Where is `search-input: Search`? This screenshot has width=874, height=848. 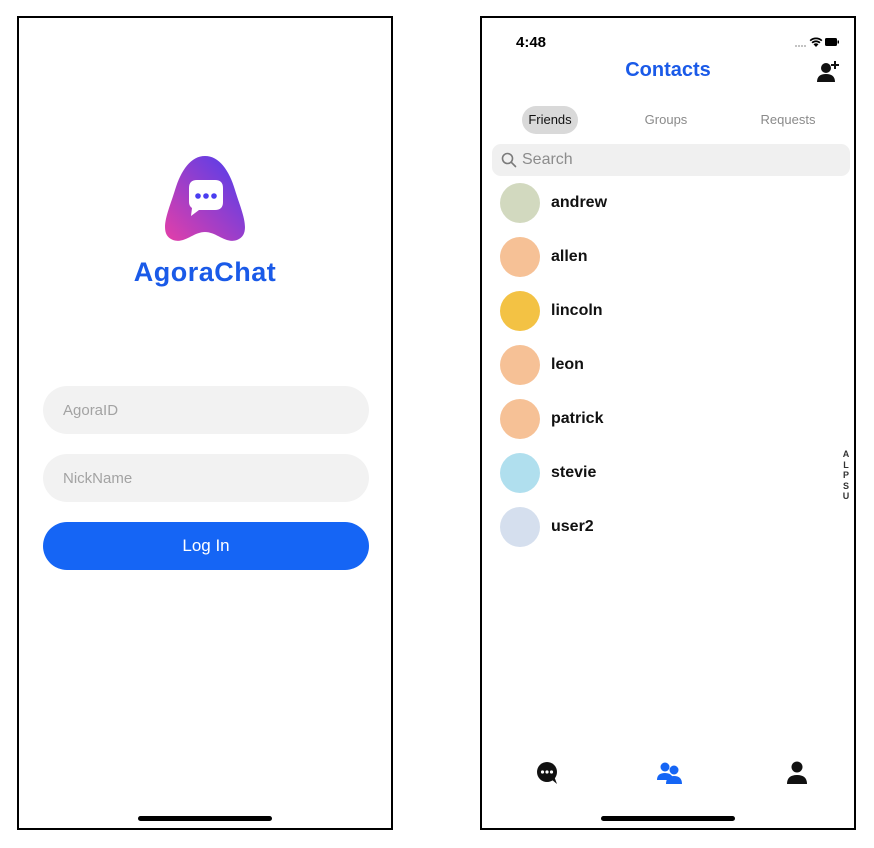
search-input: Search is located at coordinates (671, 160).